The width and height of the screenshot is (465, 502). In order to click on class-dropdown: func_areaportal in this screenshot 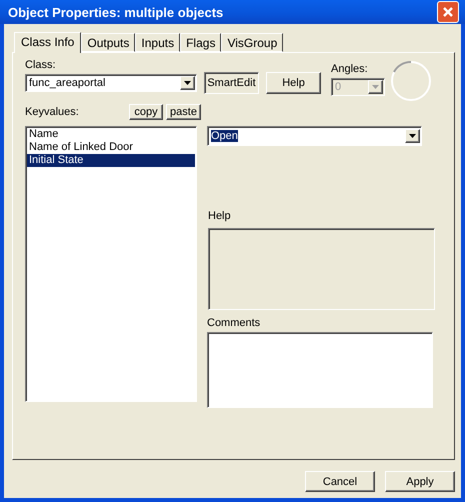, I will do `click(111, 83)`.